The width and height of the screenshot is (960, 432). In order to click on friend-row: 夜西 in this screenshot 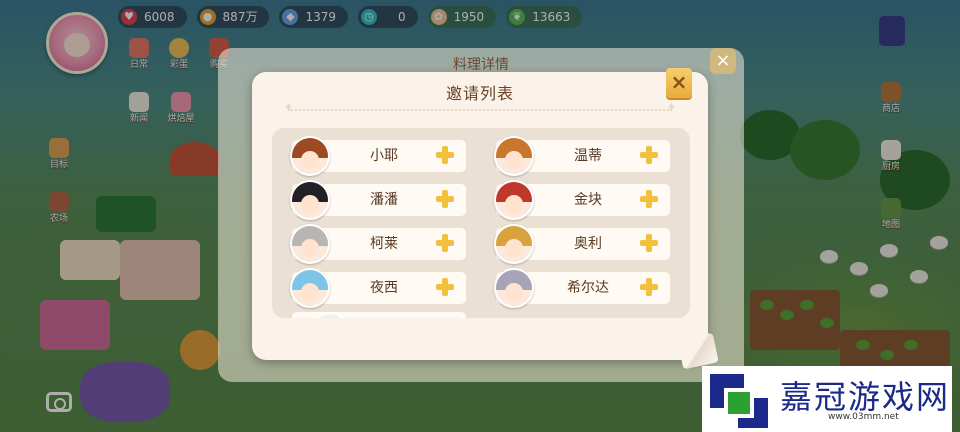, I will do `click(378, 288)`.